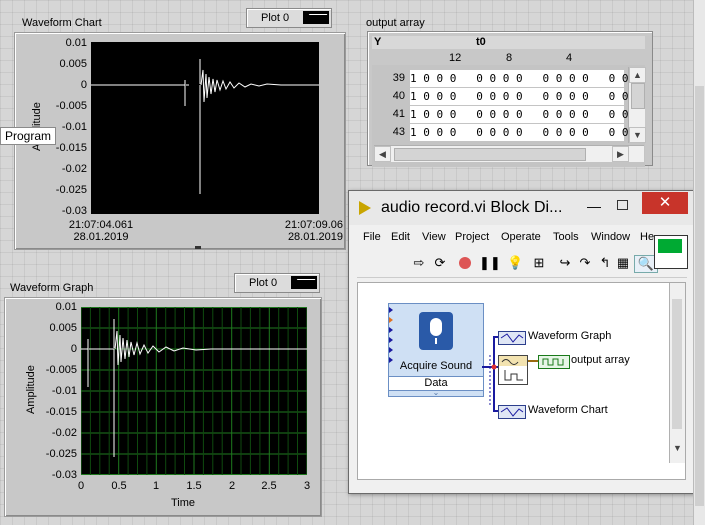 The width and height of the screenshot is (705, 525). I want to click on waveform-graph-terminal, so click(512, 338).